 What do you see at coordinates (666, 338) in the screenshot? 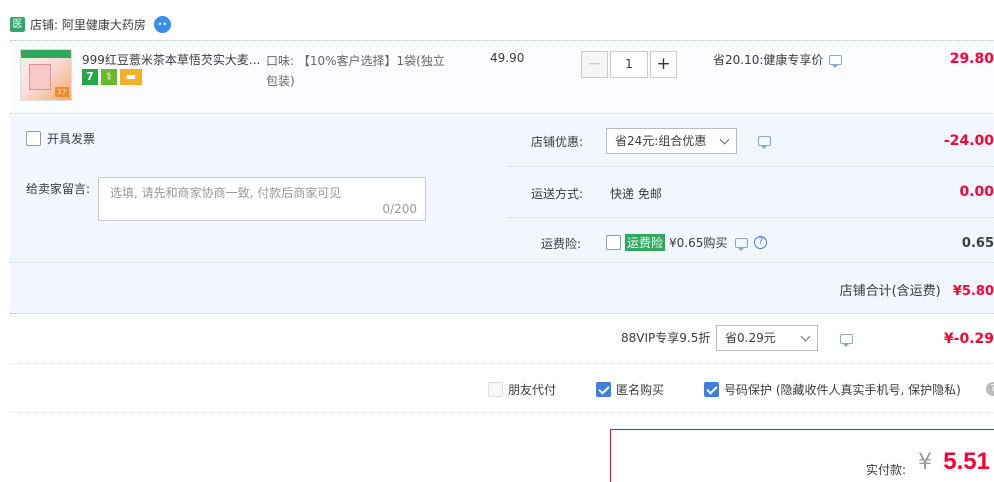
I see `vip-label: 88VIP专享9.5折` at bounding box center [666, 338].